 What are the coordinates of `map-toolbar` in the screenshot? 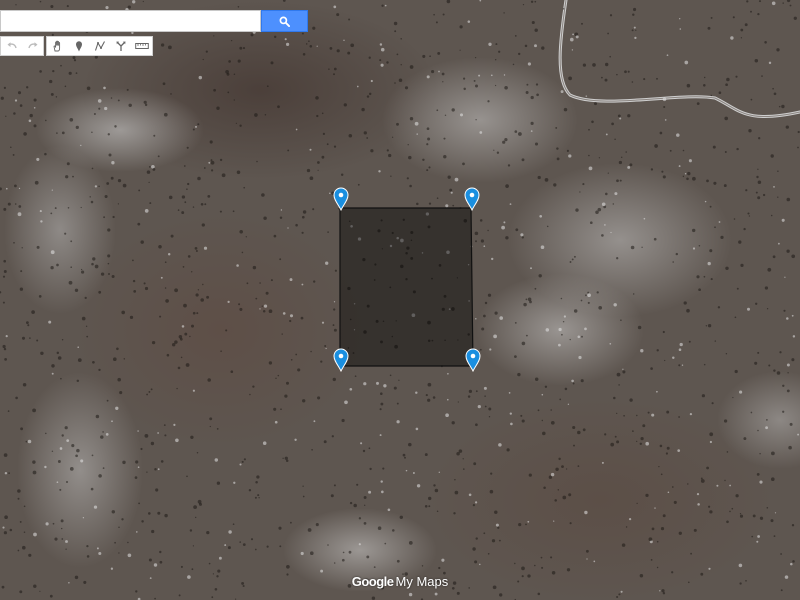 It's located at (76, 46).